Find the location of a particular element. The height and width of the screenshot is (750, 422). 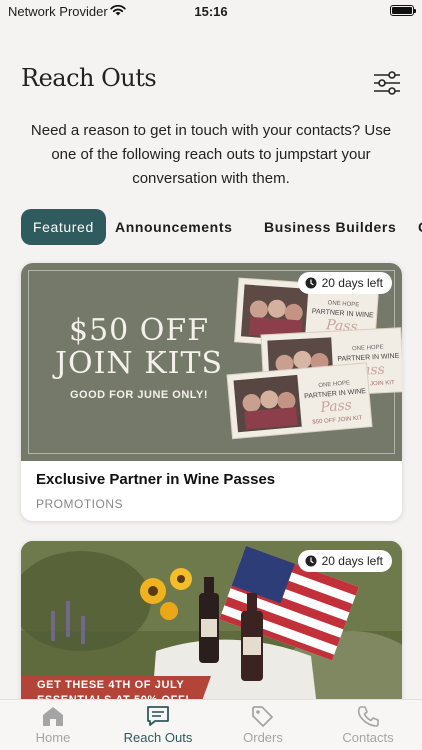

card-category: PROMOTIONS is located at coordinates (80, 504).